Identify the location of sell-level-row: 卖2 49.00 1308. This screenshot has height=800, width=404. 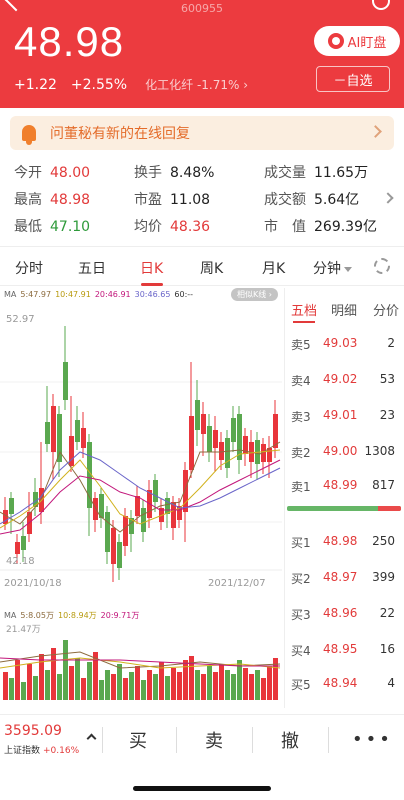
(344, 454).